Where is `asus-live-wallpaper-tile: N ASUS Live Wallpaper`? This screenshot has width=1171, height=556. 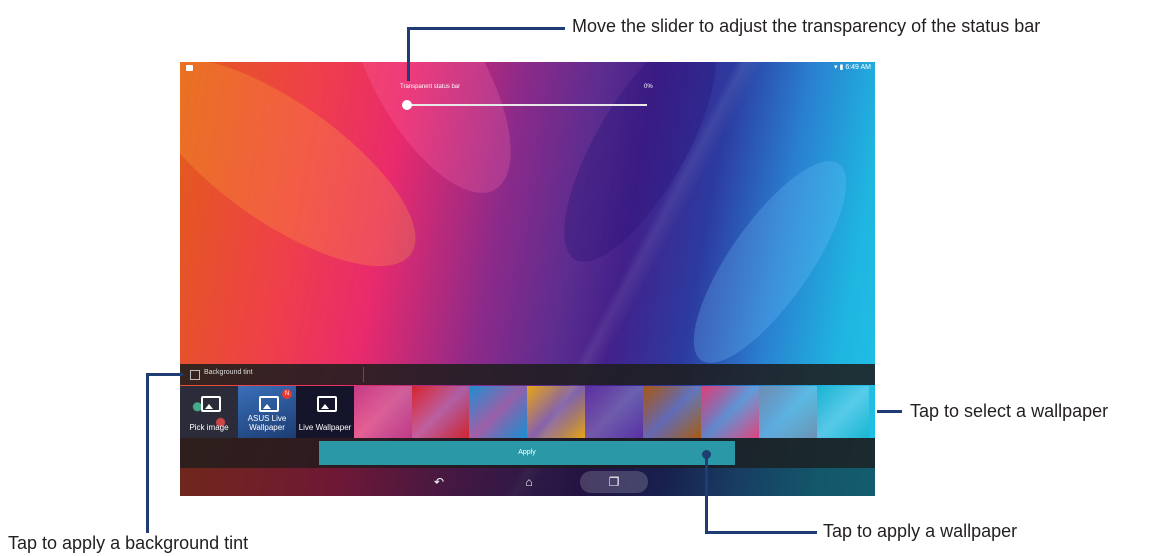
asus-live-wallpaper-tile: N ASUS Live Wallpaper is located at coordinates (267, 412).